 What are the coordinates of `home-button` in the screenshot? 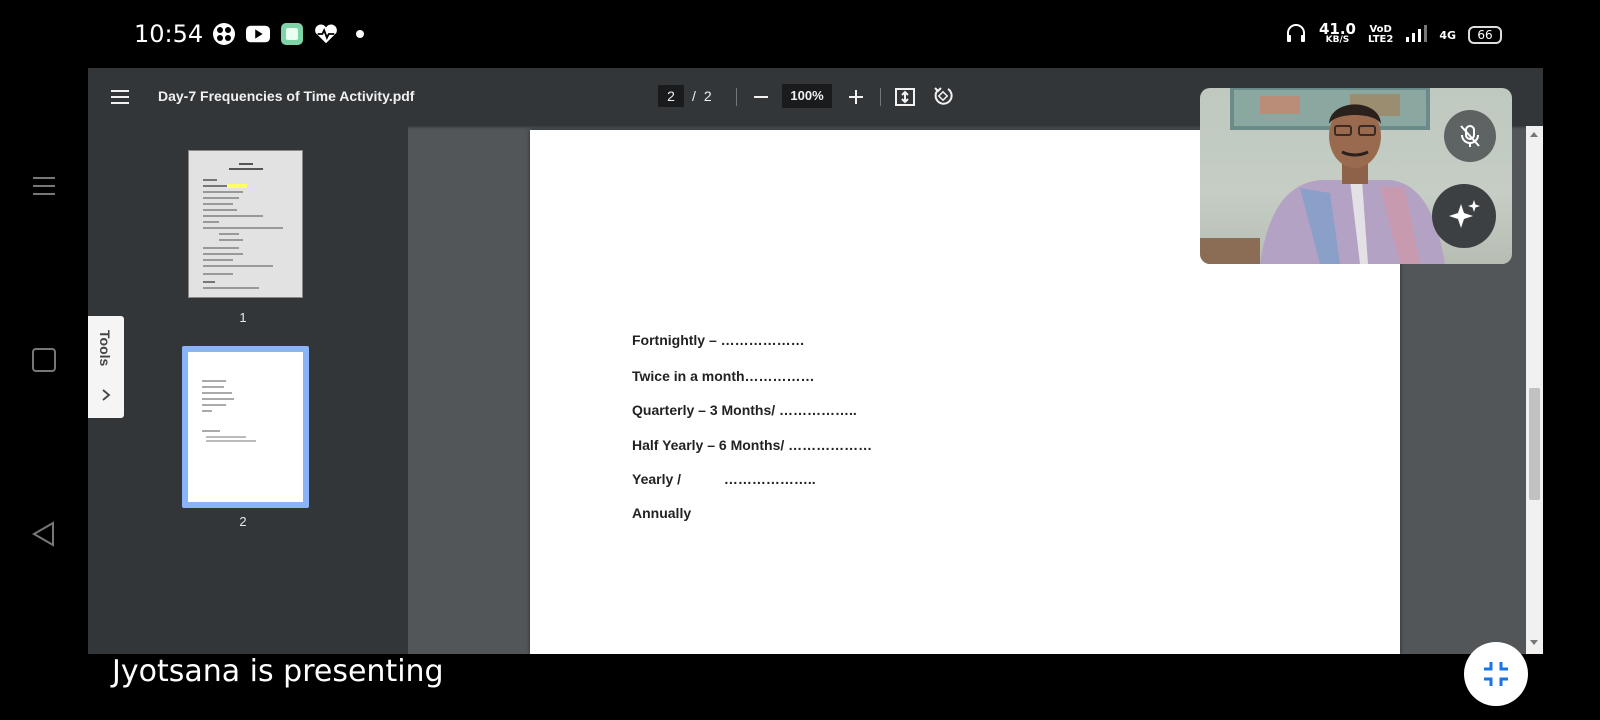 It's located at (44, 360).